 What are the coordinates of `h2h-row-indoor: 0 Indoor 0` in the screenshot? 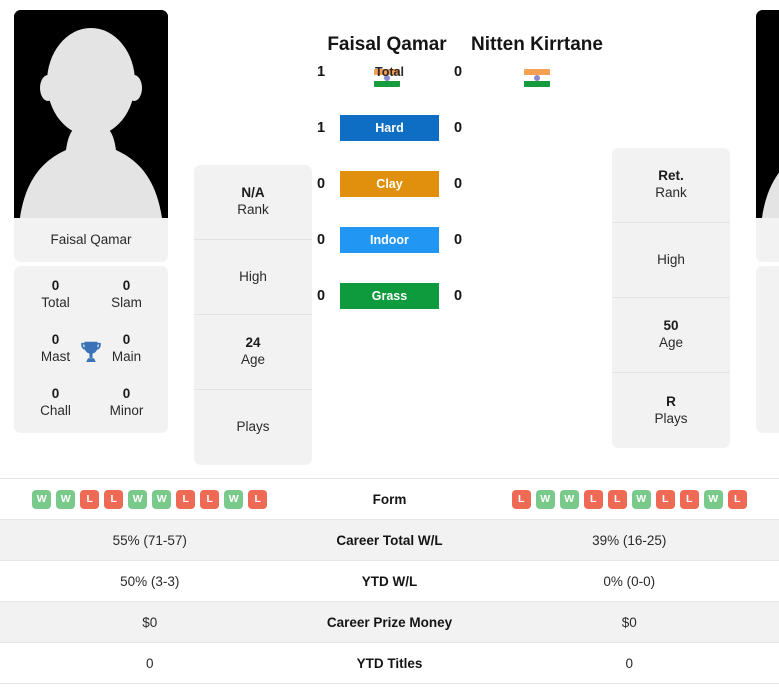 It's located at (389, 240).